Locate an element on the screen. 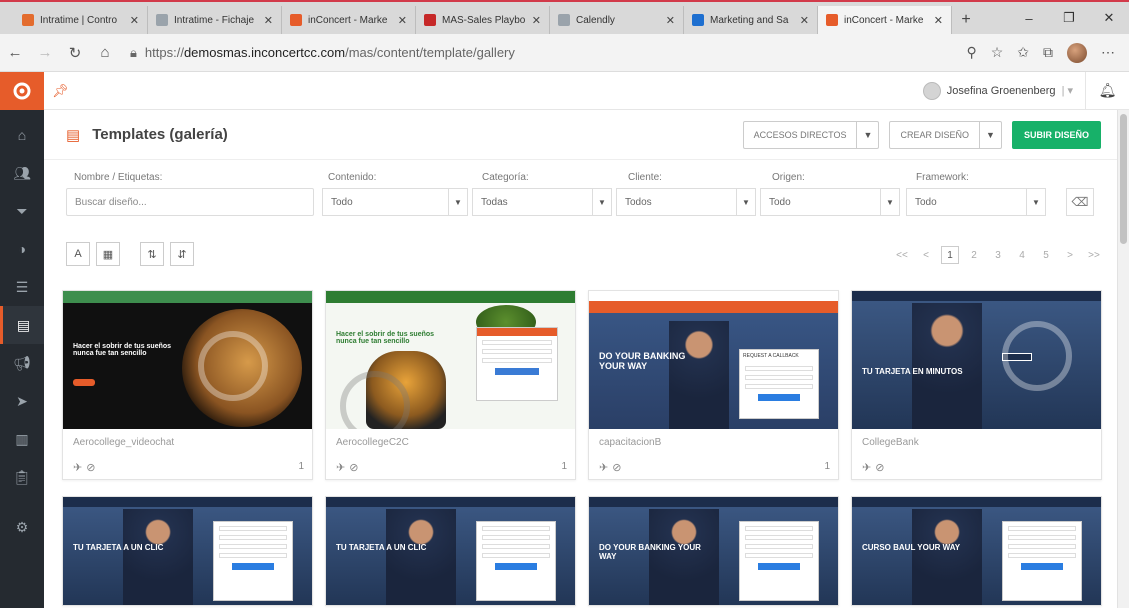 The image size is (1129, 608). upload-design-button: SUBIR DISEÑO is located at coordinates (1056, 134).